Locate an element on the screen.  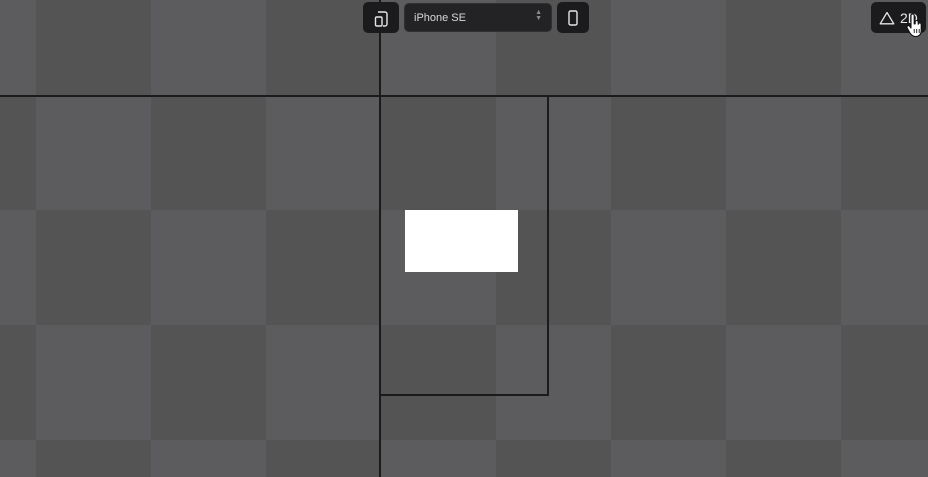
portrait-phone-icon is located at coordinates (573, 17).